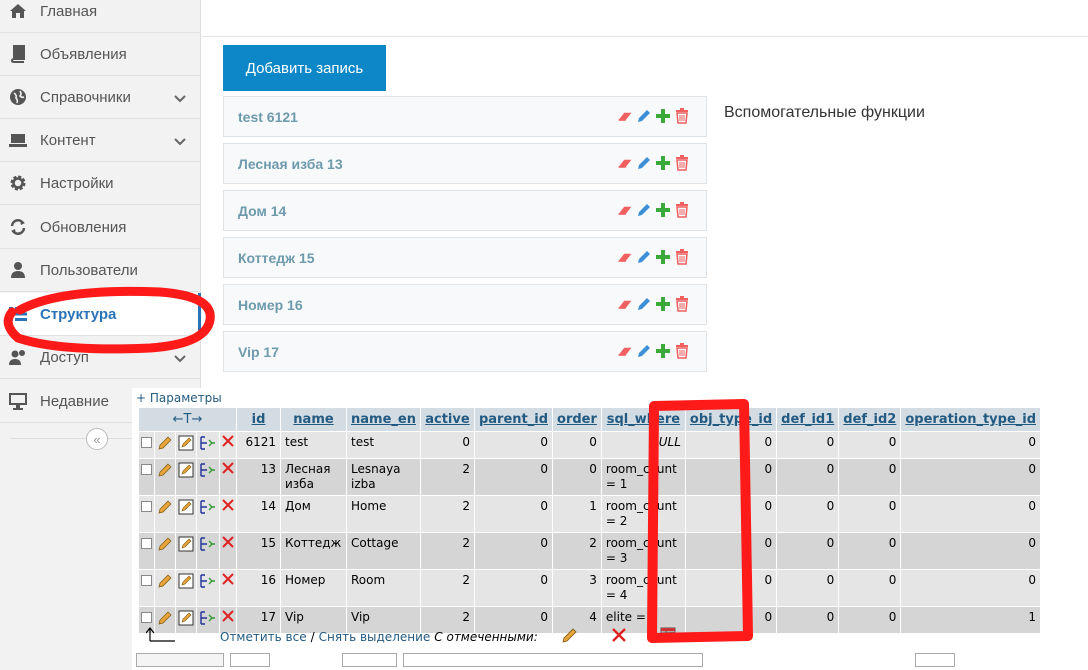 The image size is (1088, 670). What do you see at coordinates (313, 551) in the screenshot?
I see `cell-name: Коттедж` at bounding box center [313, 551].